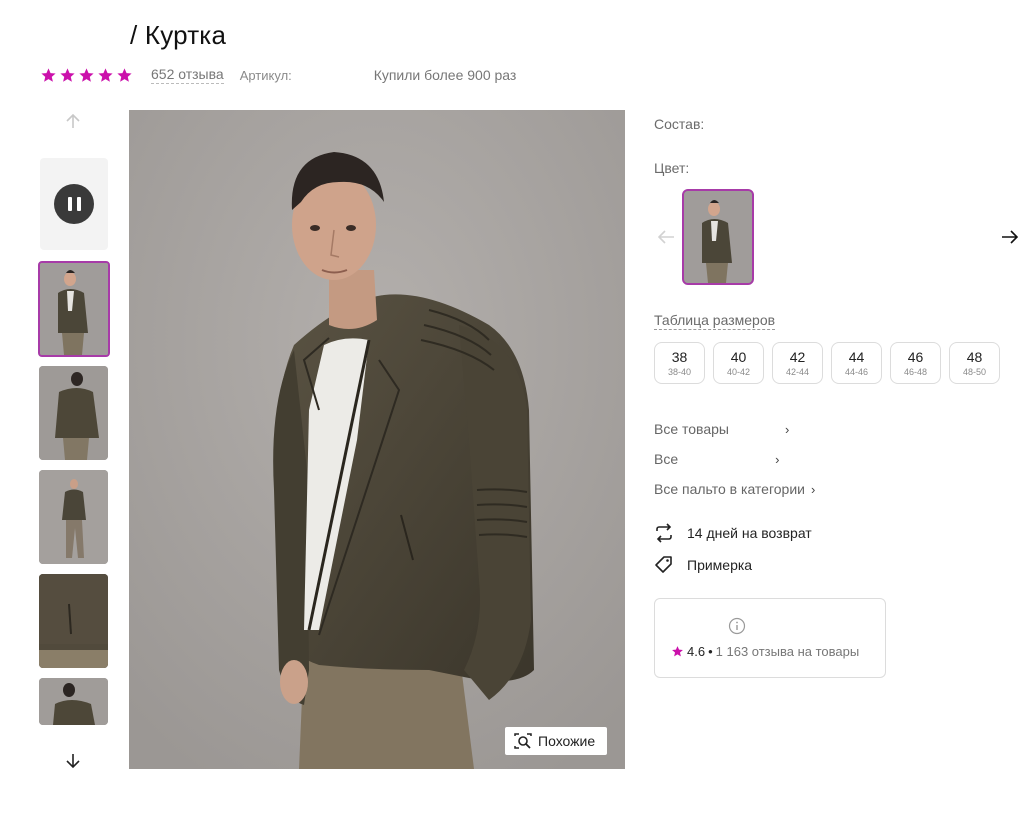  What do you see at coordinates (915, 372) in the screenshot?
I see `size-range: 46-48` at bounding box center [915, 372].